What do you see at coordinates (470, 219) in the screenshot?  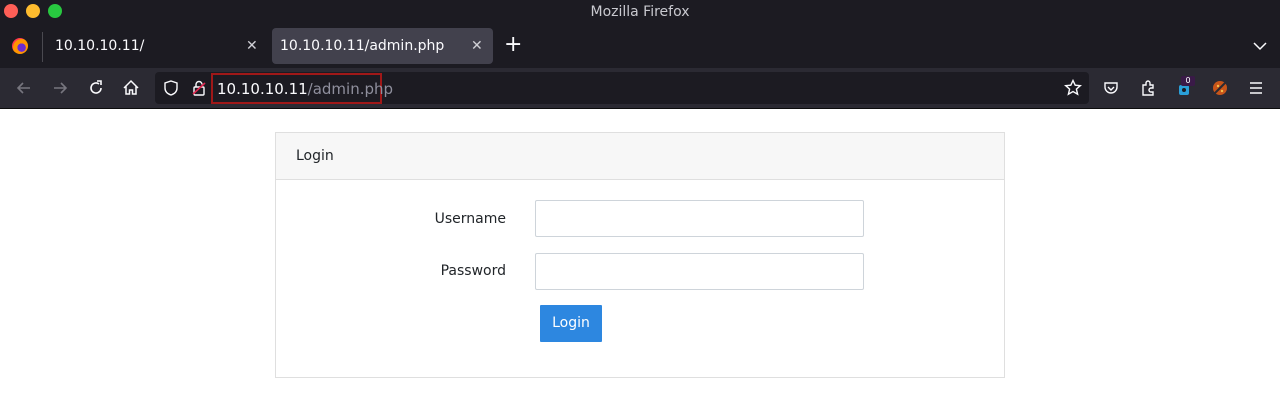 I see `username-label: Username` at bounding box center [470, 219].